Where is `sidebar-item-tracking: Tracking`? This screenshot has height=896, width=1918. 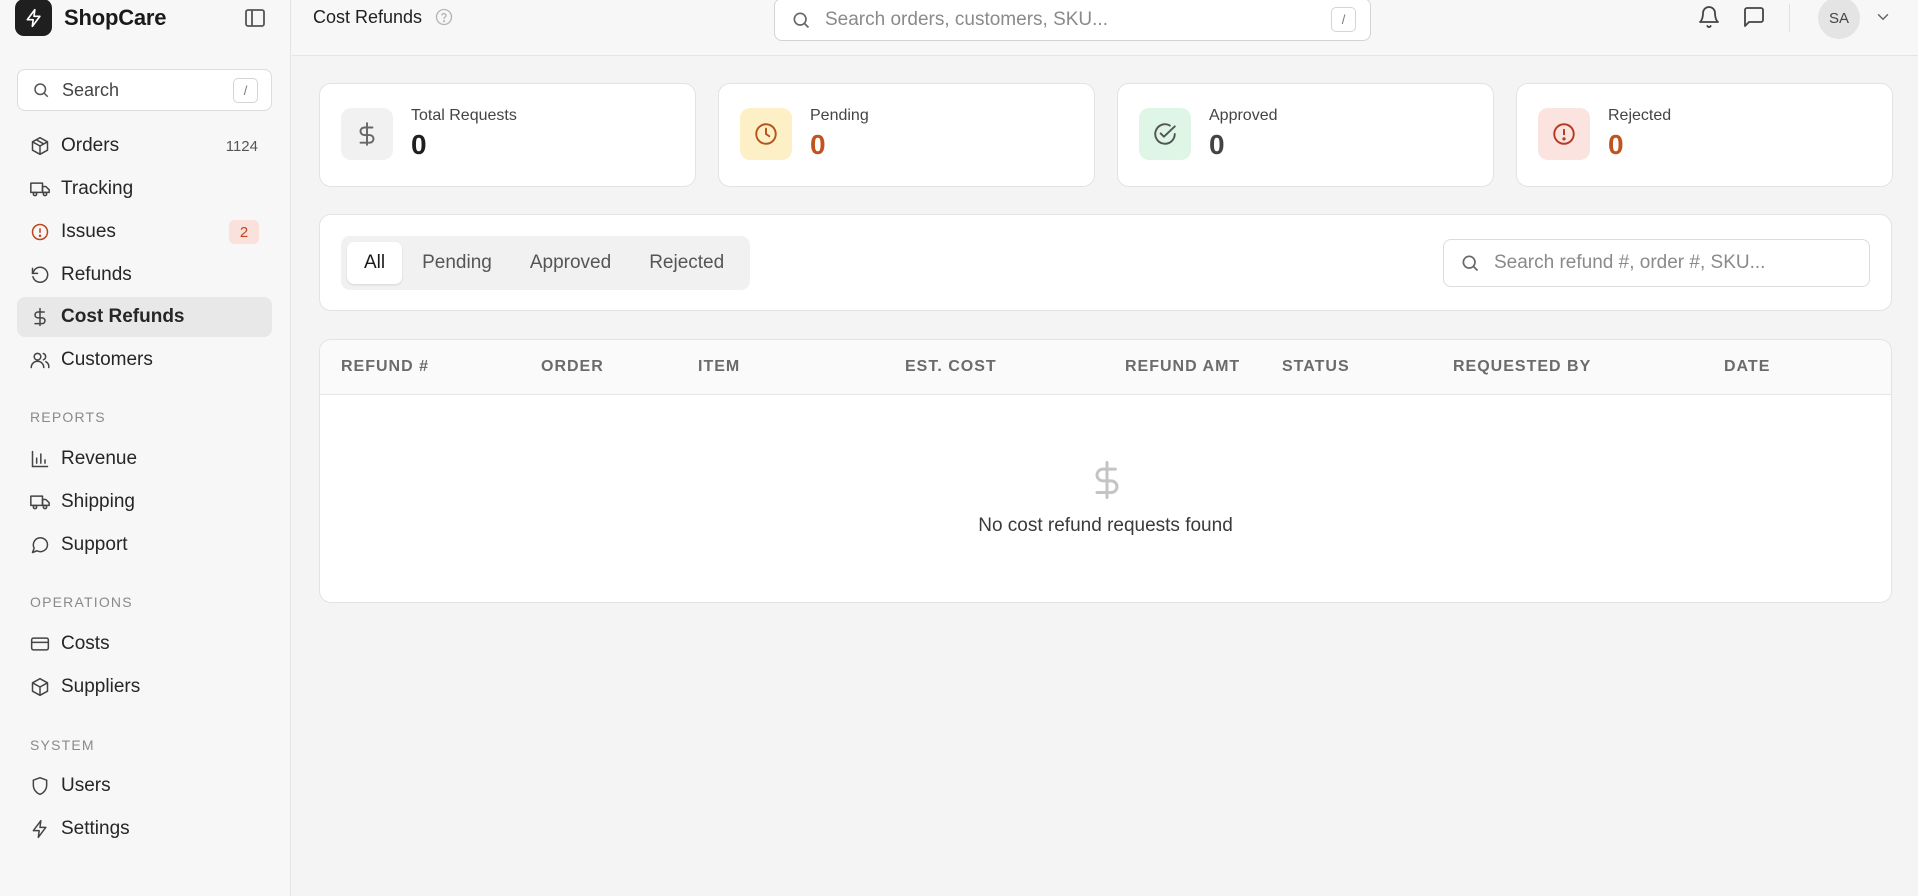
sidebar-item-tracking: Tracking is located at coordinates (144, 189).